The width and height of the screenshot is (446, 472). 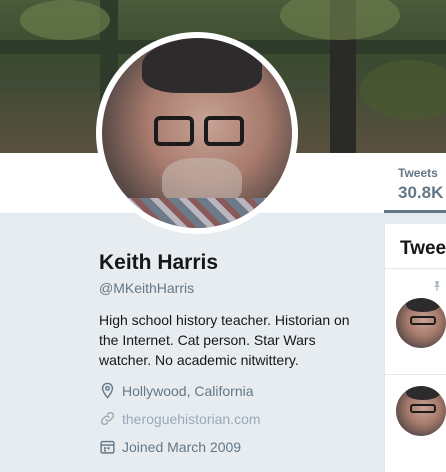 What do you see at coordinates (423, 248) in the screenshot?
I see `timeline-title: Tweets` at bounding box center [423, 248].